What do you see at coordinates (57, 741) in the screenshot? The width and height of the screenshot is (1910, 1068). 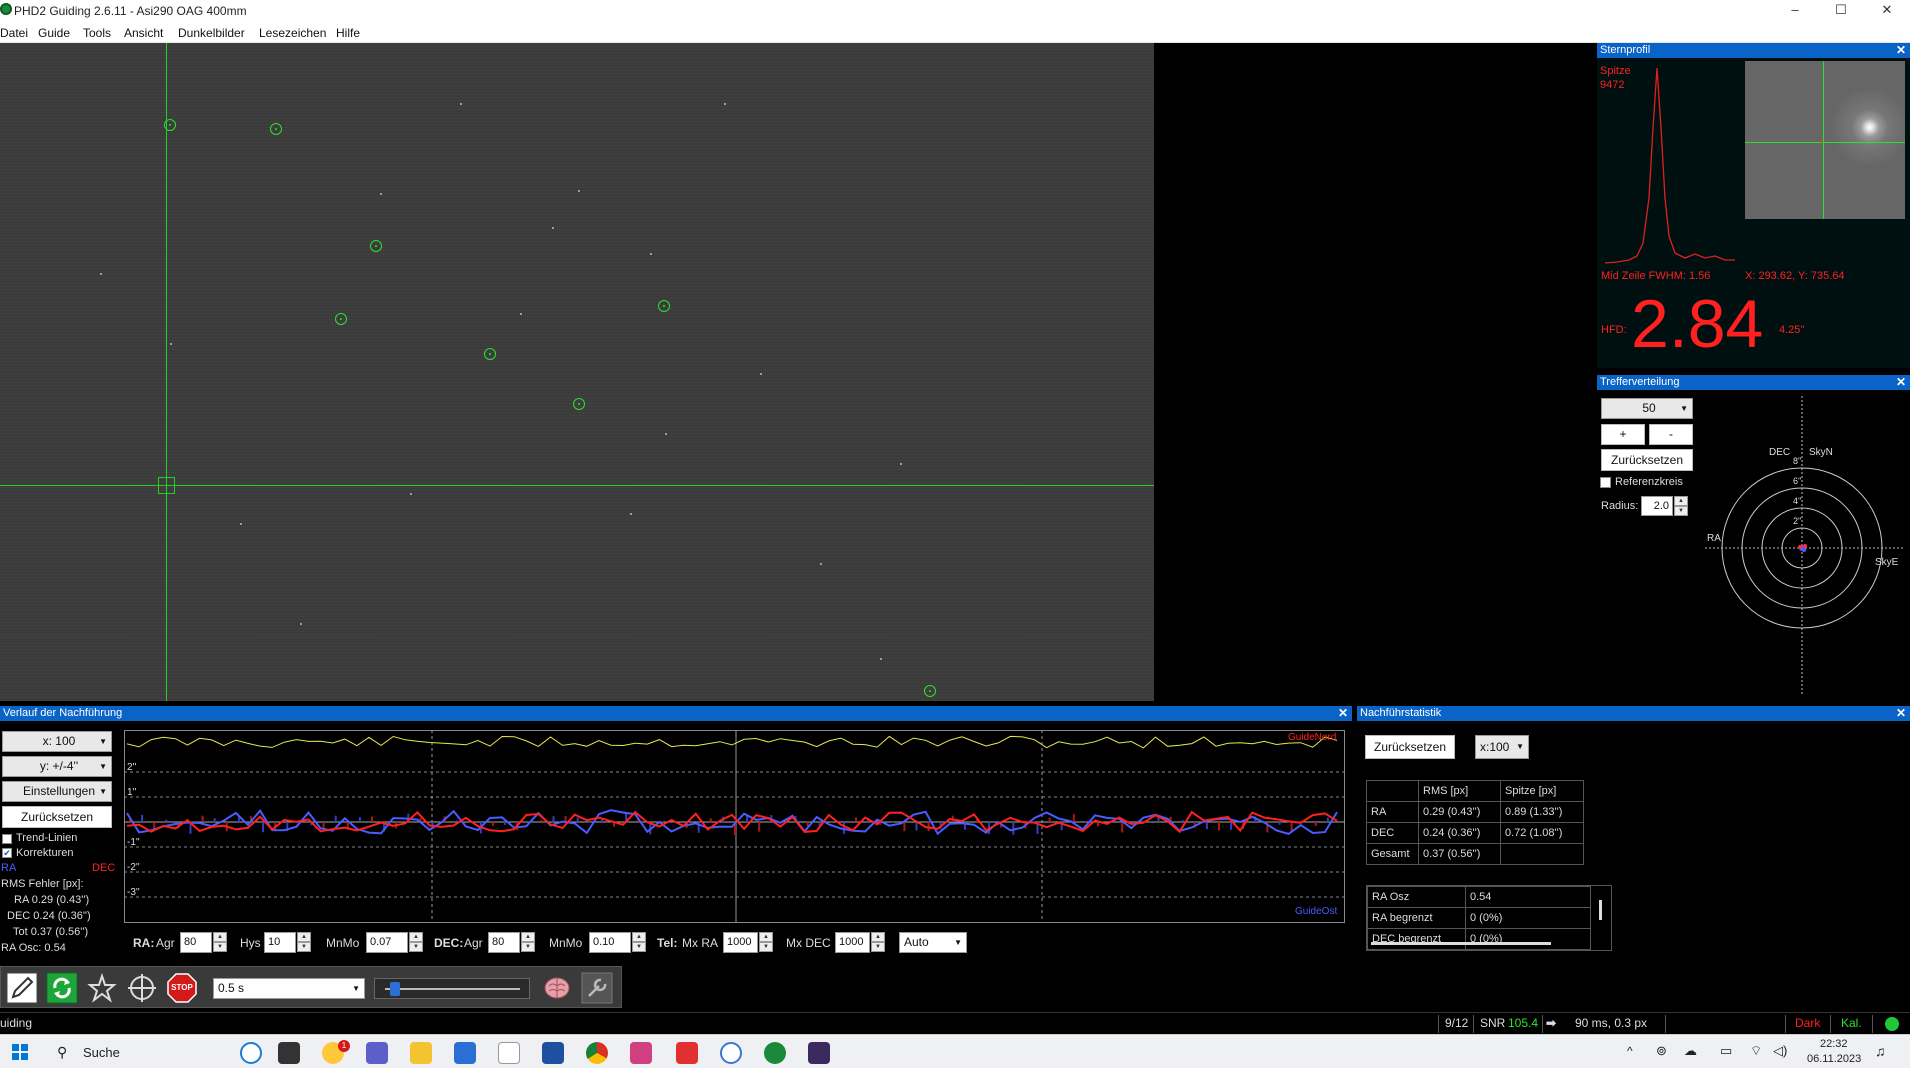 I see `graph-x-scale-select: x: 100 ▼` at bounding box center [57, 741].